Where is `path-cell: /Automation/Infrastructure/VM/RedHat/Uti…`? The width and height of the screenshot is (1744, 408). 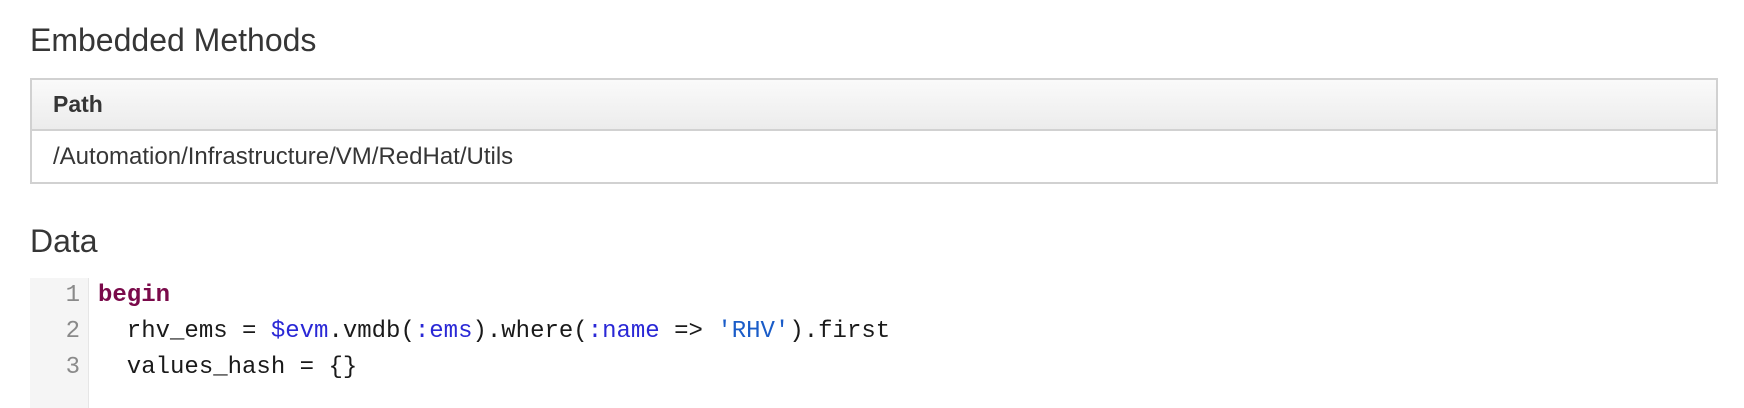
path-cell: /Automation/Infrastructure/VM/RedHat/Uti… is located at coordinates (272, 157).